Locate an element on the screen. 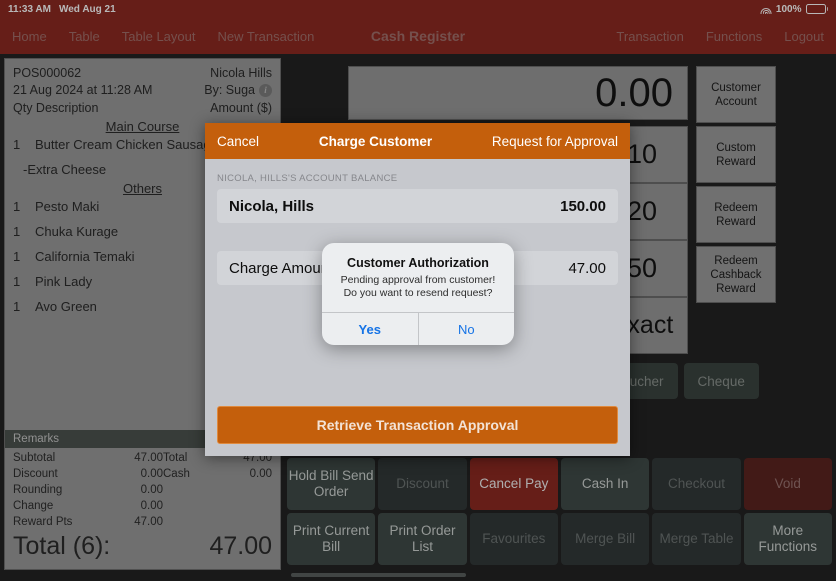  account-balance-name: Nicola, Hills is located at coordinates (272, 206).